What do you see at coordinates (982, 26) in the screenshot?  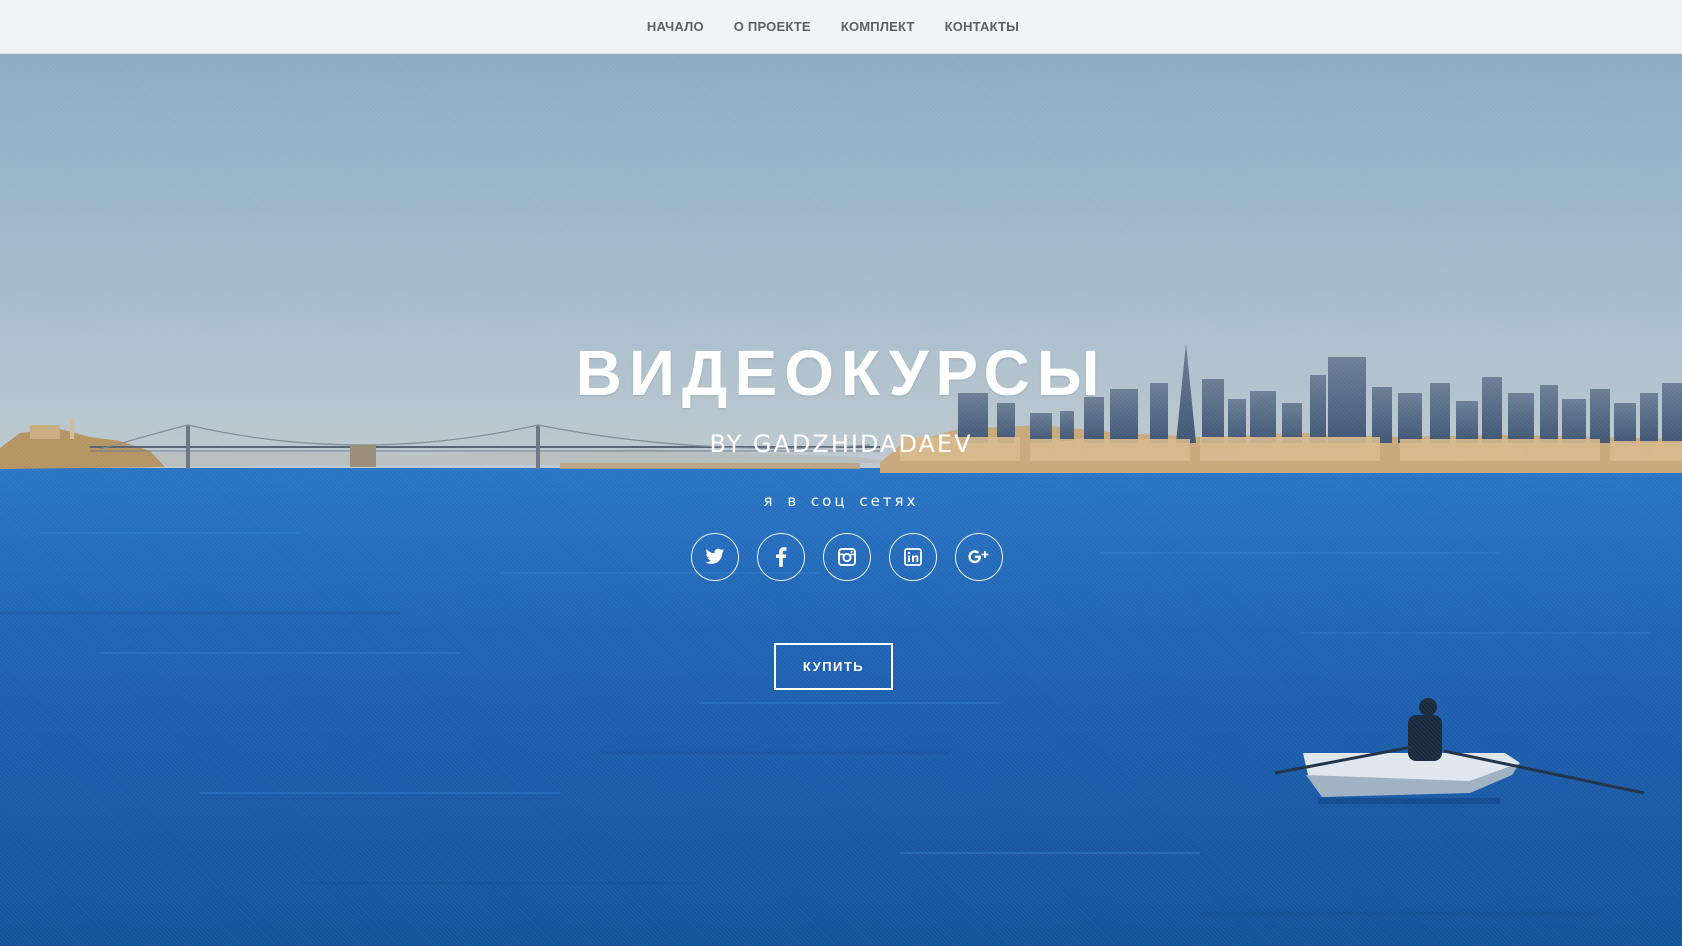 I see `nav-item-contacts: КОНТАКТЫ` at bounding box center [982, 26].